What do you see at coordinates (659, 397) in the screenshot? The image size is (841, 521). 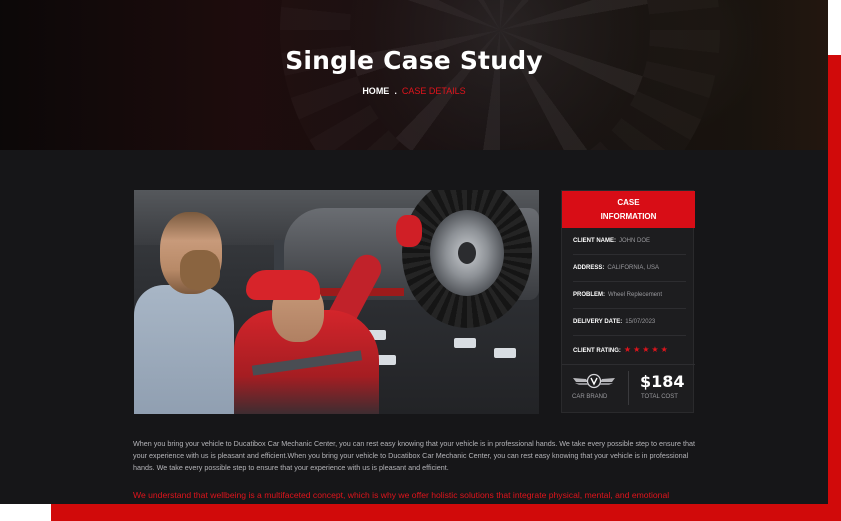 I see `total-cost-label: TOTAL COST` at bounding box center [659, 397].